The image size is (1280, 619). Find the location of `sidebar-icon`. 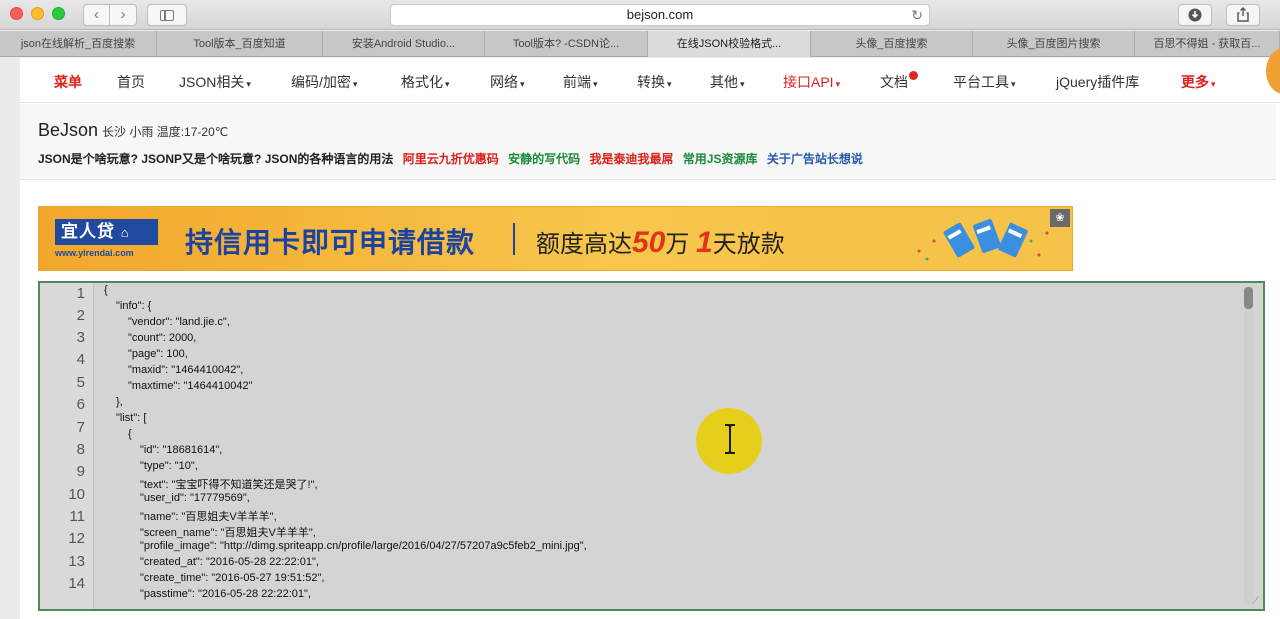

sidebar-icon is located at coordinates (167, 15).